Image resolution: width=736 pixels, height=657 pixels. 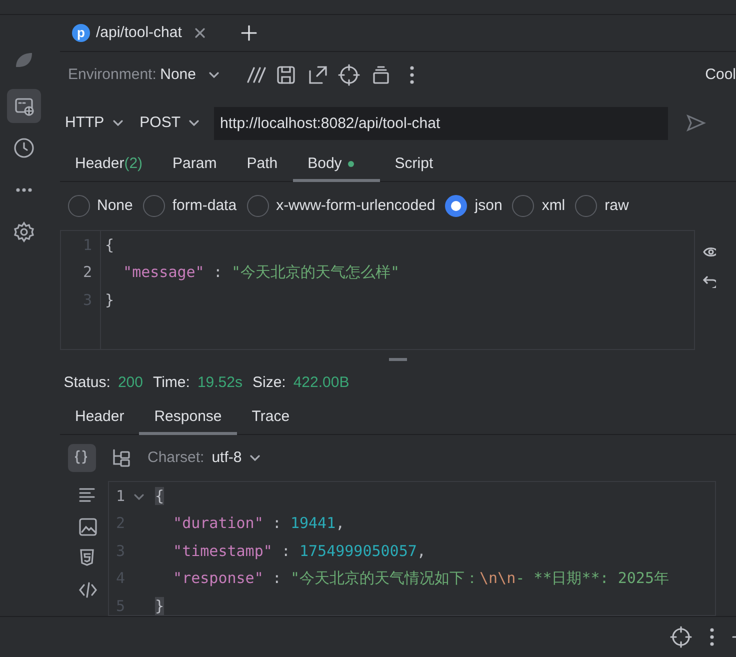 What do you see at coordinates (249, 33) in the screenshot?
I see `add-tab-icon` at bounding box center [249, 33].